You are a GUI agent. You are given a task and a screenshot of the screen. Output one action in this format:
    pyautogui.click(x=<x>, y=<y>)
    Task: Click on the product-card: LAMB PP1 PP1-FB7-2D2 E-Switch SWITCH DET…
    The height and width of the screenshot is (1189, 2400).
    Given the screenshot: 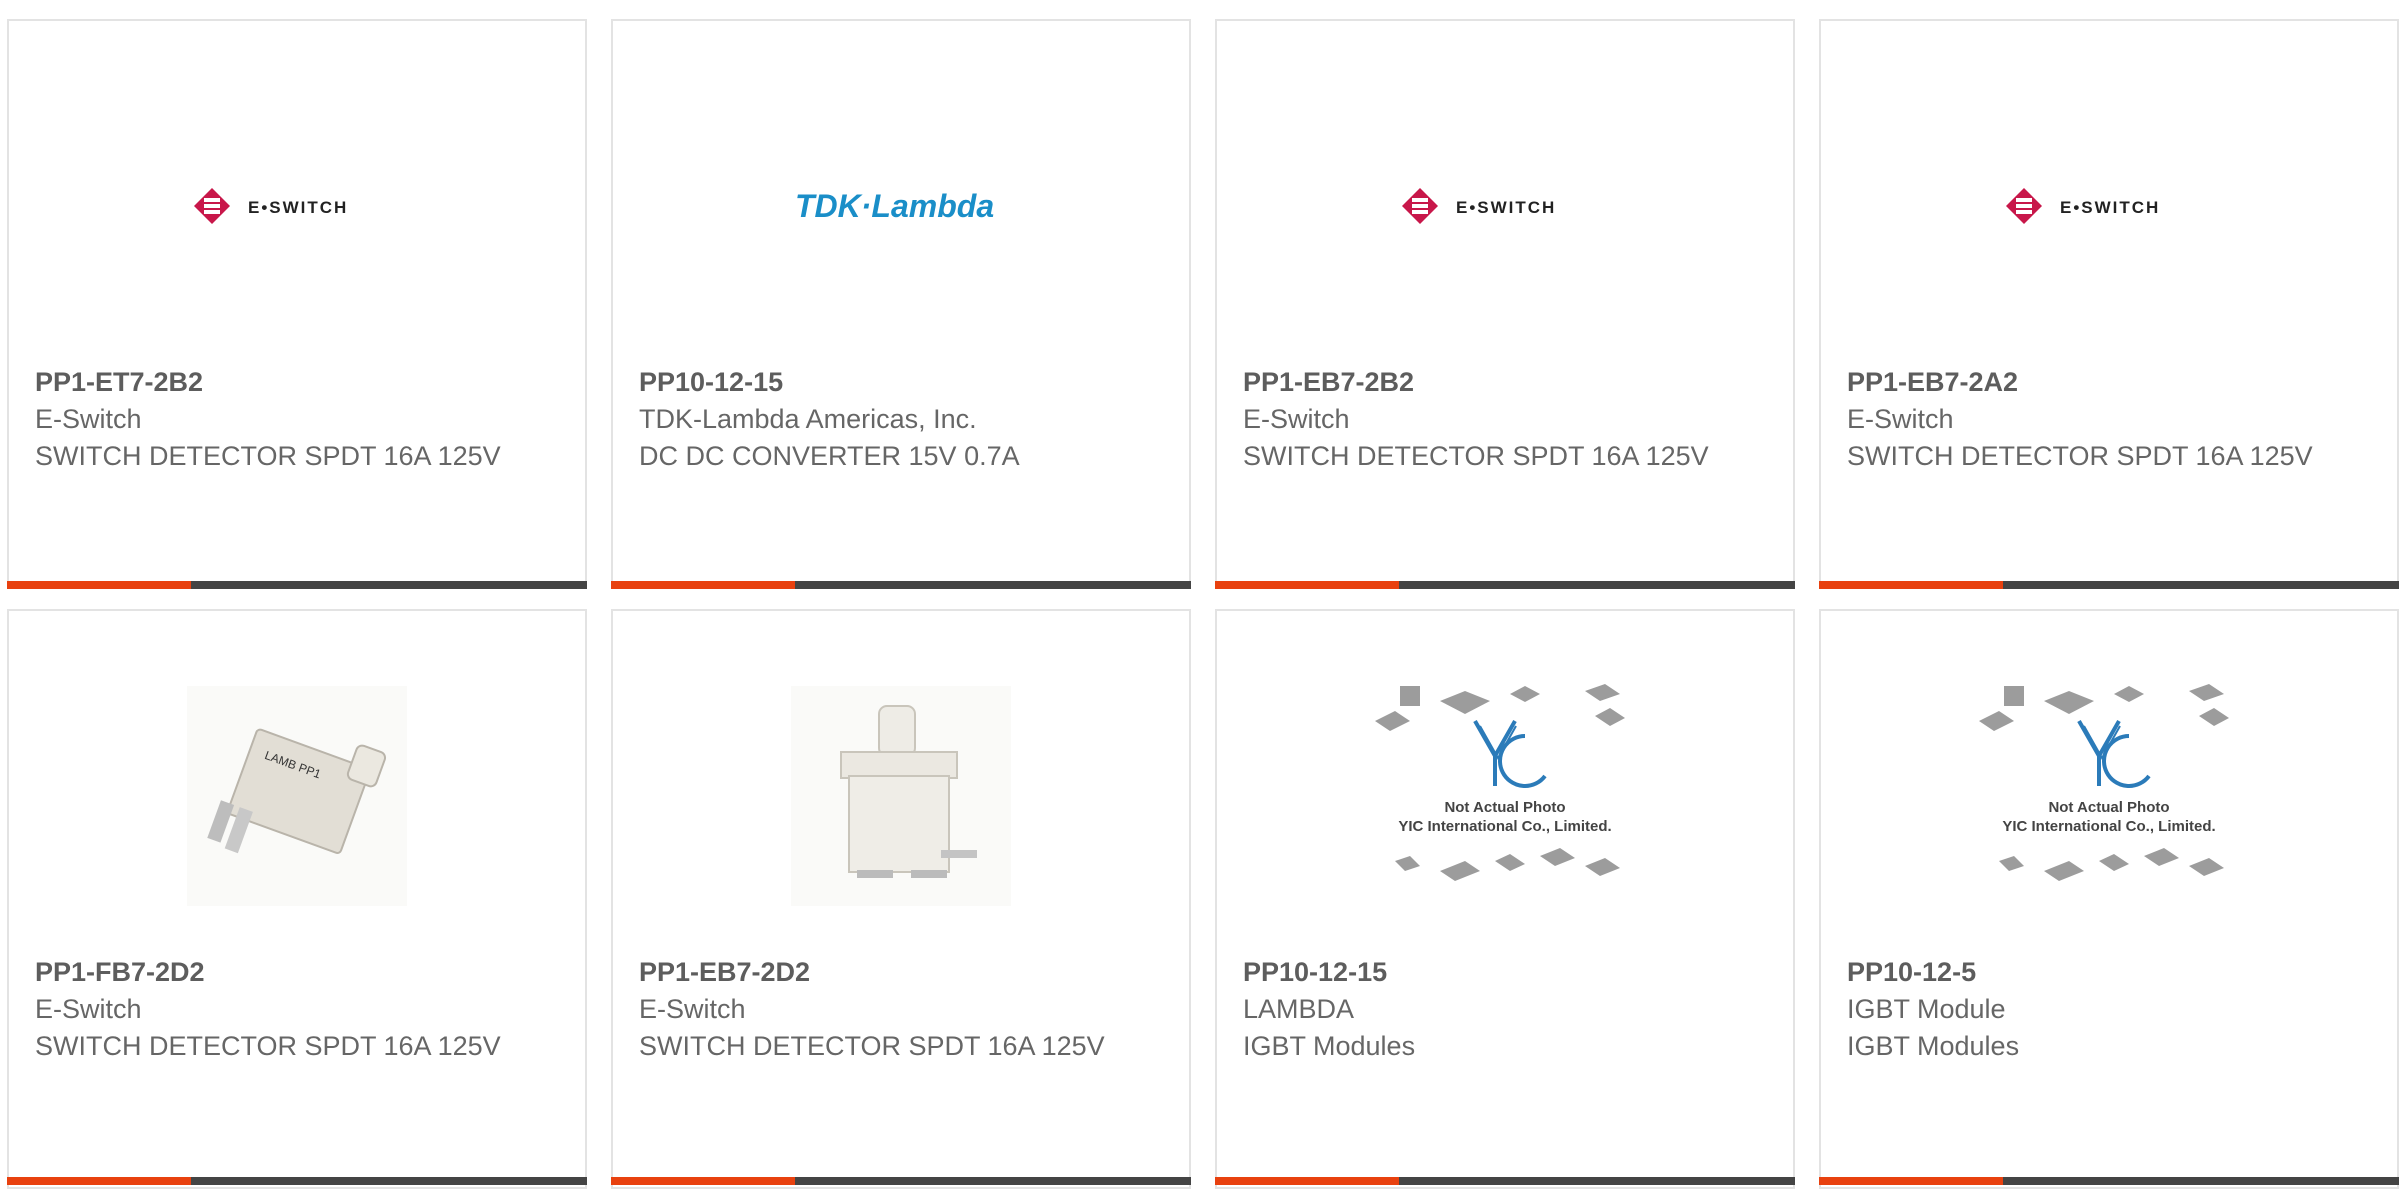 What is the action you would take?
    pyautogui.click(x=297, y=899)
    